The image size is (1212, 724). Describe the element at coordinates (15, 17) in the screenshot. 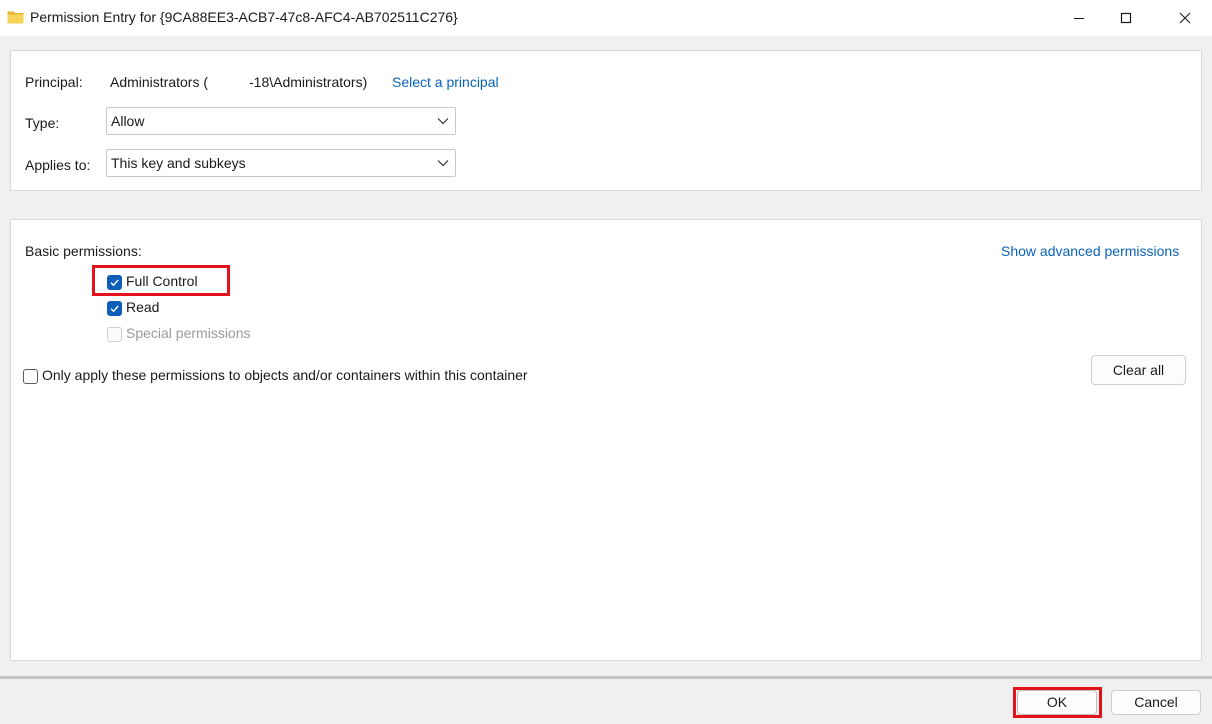

I see `folder-icon` at that location.